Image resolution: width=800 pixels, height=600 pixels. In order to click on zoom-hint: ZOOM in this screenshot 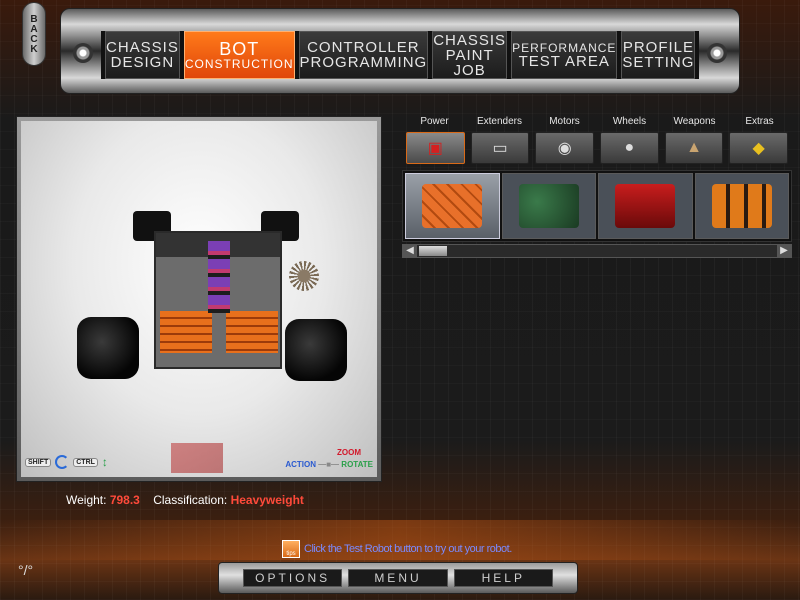, I will do `click(349, 452)`.